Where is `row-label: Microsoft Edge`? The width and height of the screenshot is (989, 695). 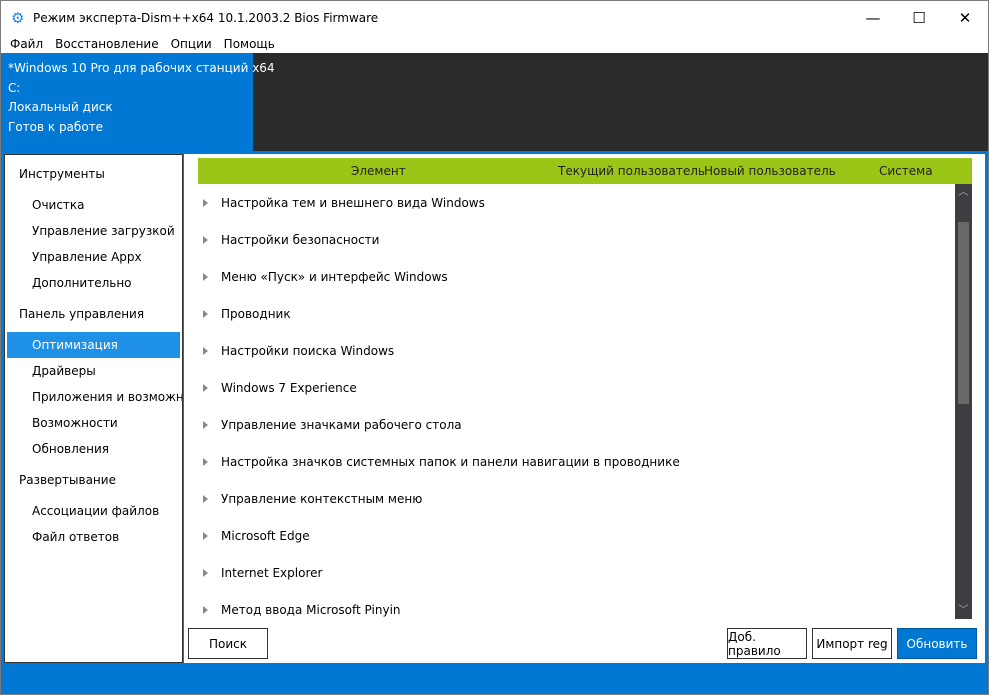 row-label: Microsoft Edge is located at coordinates (265, 535).